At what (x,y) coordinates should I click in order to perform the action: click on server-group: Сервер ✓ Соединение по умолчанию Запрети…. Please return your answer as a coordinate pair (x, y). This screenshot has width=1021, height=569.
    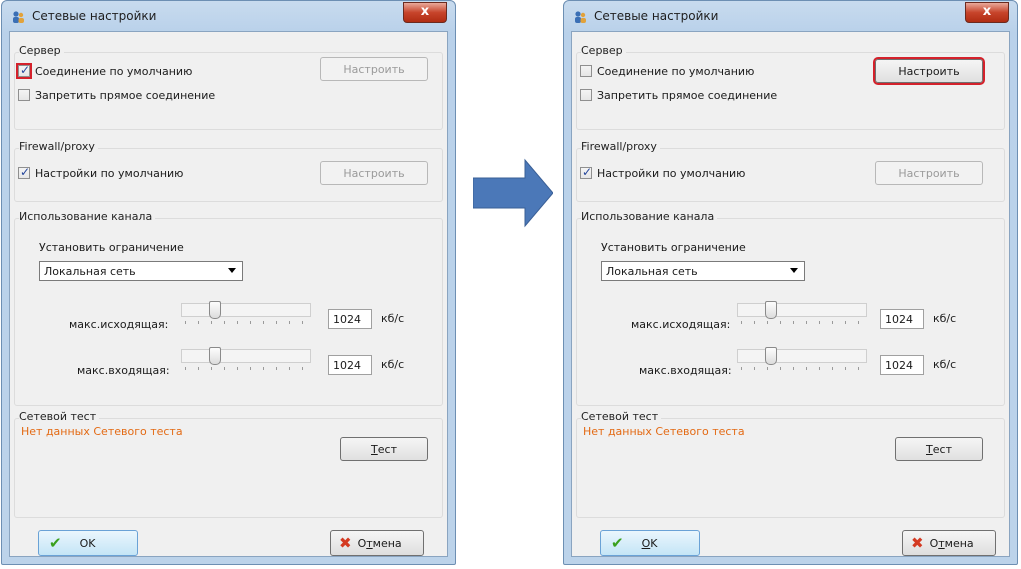
    Looking at the image, I should click on (228, 87).